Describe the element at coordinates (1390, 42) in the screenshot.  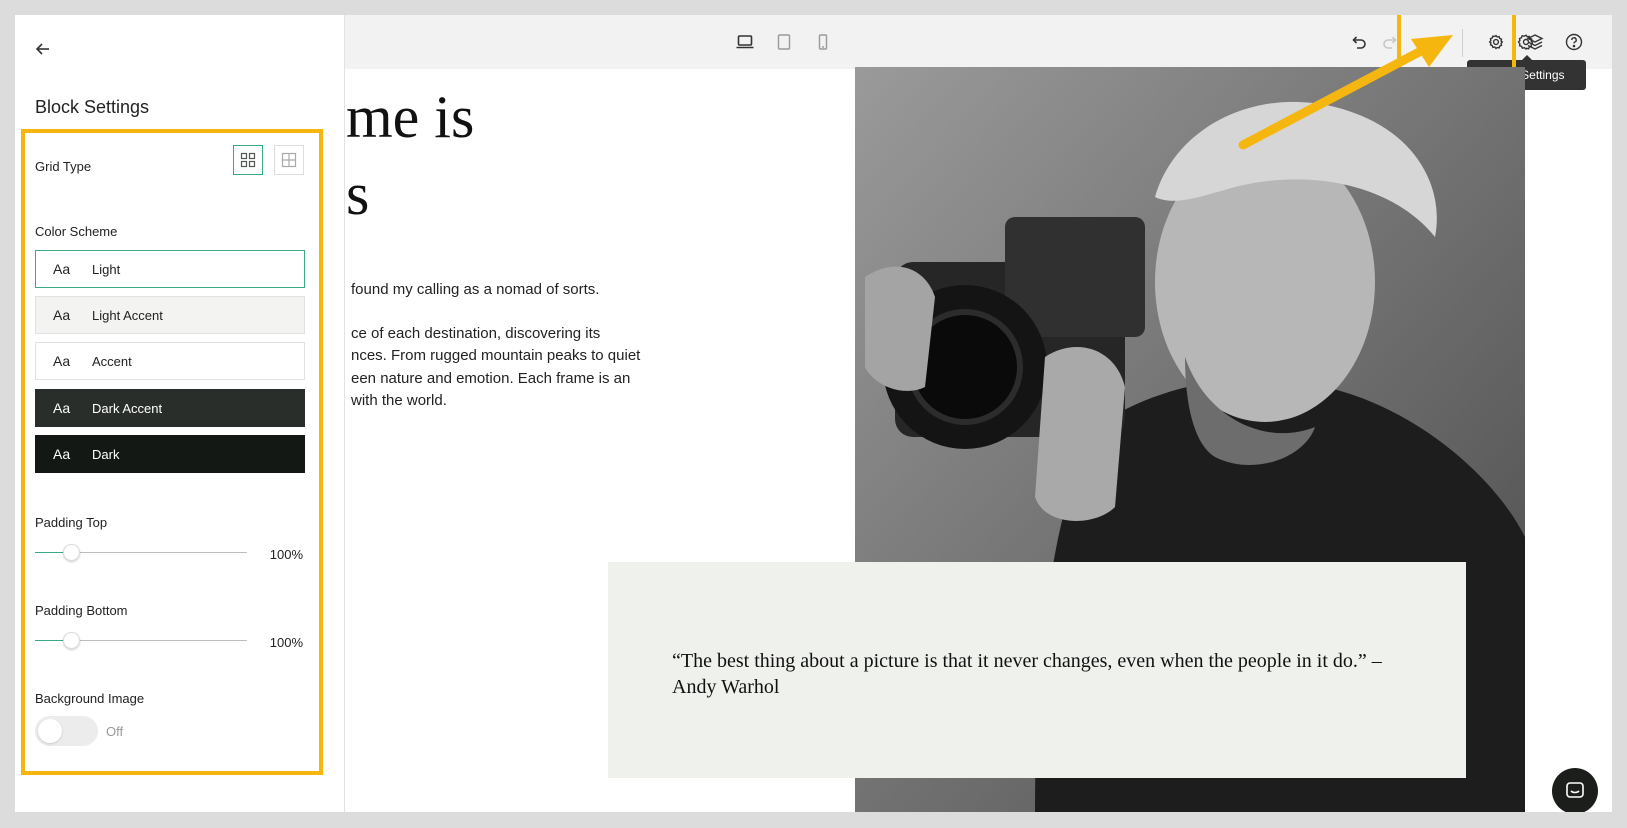
I see `redo-icon` at that location.